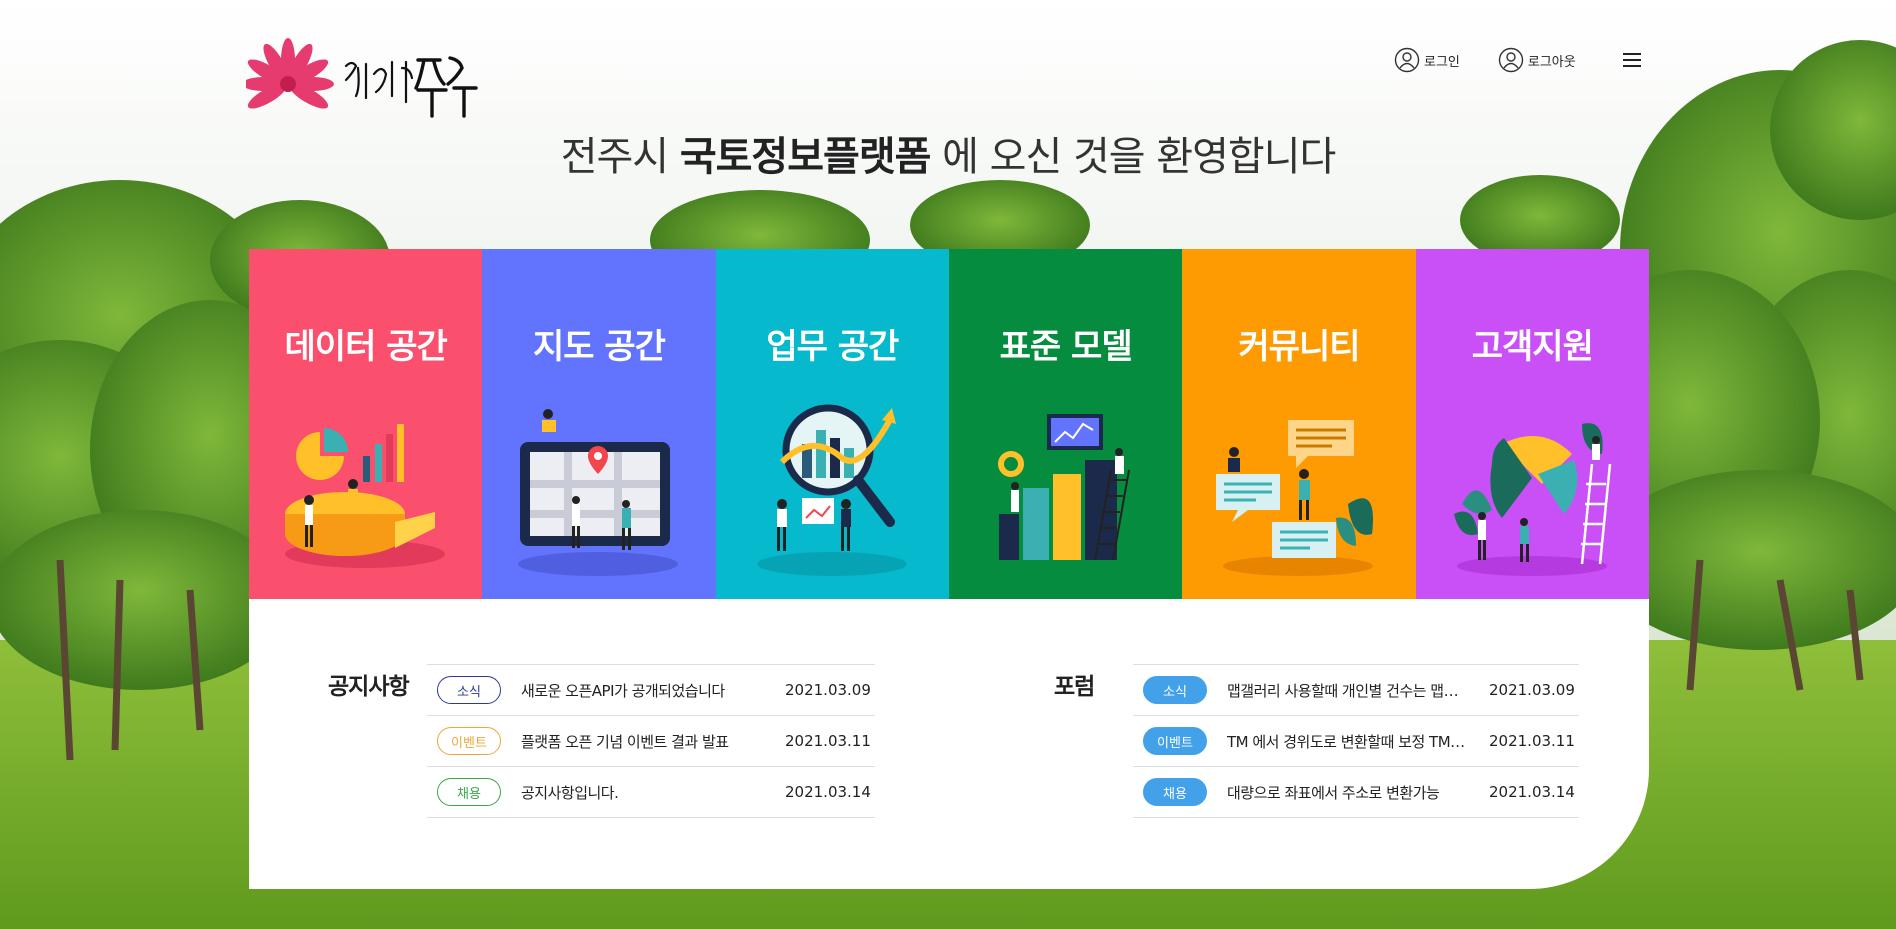 The height and width of the screenshot is (929, 1896). What do you see at coordinates (1551, 62) in the screenshot?
I see `logout-label: 로그아웃` at bounding box center [1551, 62].